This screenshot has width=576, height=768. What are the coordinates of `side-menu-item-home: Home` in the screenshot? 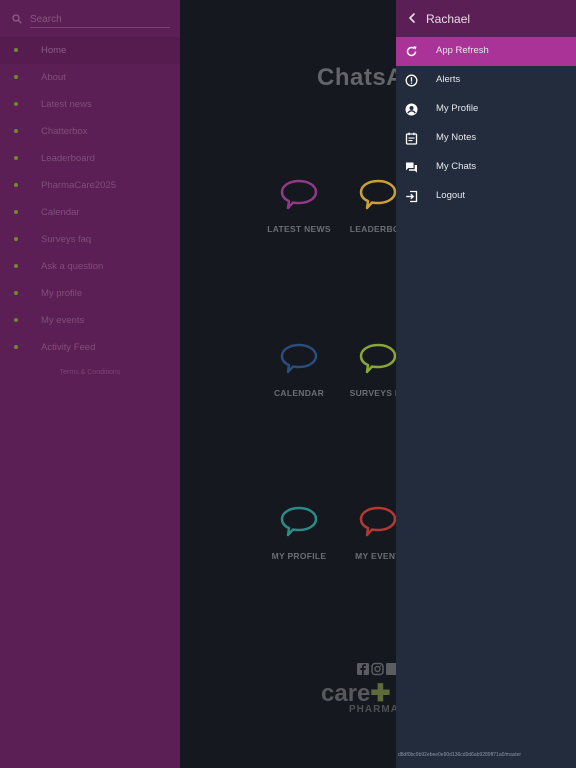 It's located at (90, 50).